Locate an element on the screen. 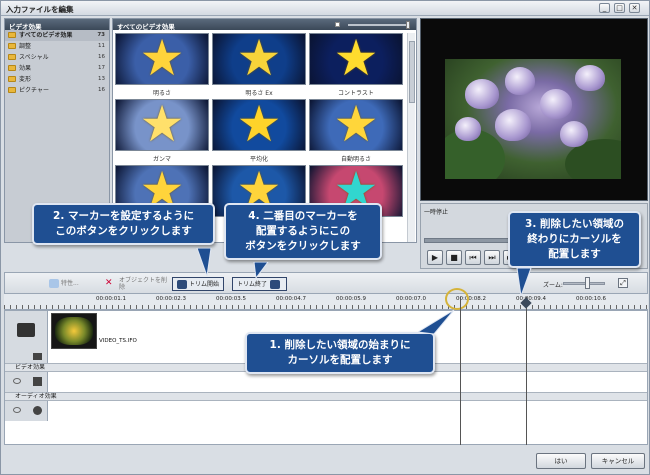  ok-button: はい is located at coordinates (561, 461).